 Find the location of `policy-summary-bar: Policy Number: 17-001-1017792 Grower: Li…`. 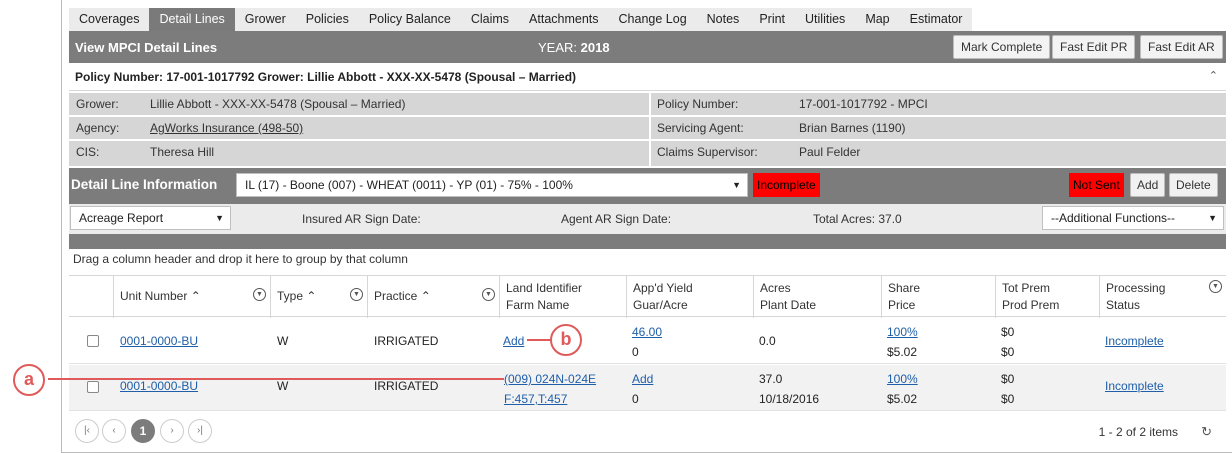

policy-summary-bar: Policy Number: 17-001-1017792 Grower: Li… is located at coordinates (647, 77).